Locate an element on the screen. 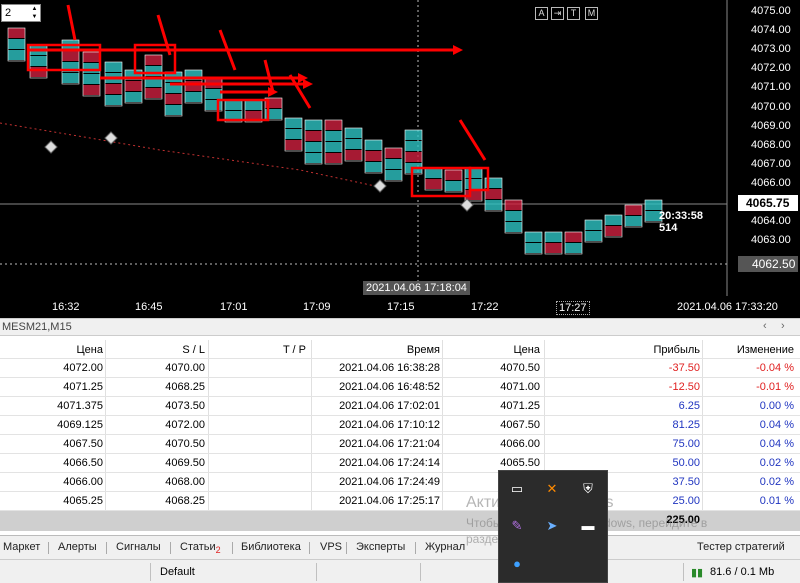 The height and width of the screenshot is (583, 800). col-header-change: Изменение is located at coordinates (749, 350).